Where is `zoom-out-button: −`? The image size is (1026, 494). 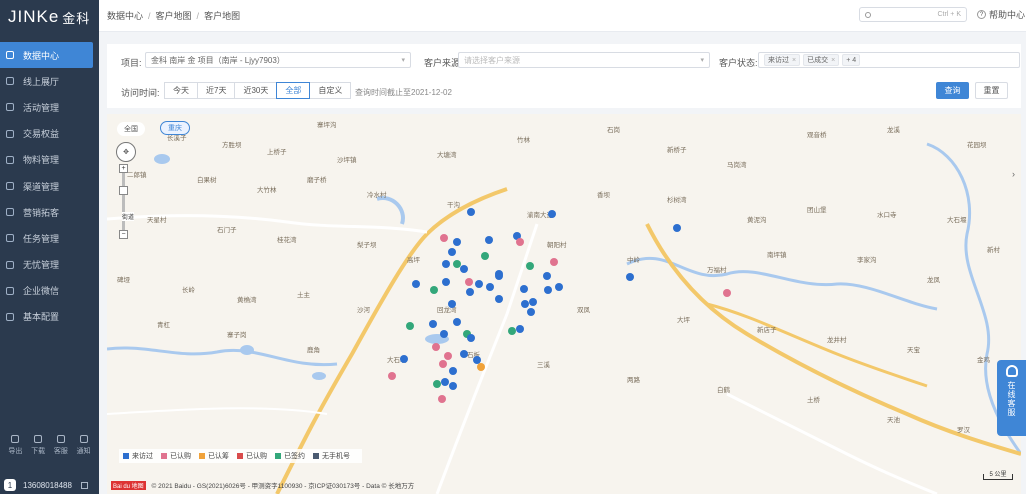 zoom-out-button: − is located at coordinates (123, 234).